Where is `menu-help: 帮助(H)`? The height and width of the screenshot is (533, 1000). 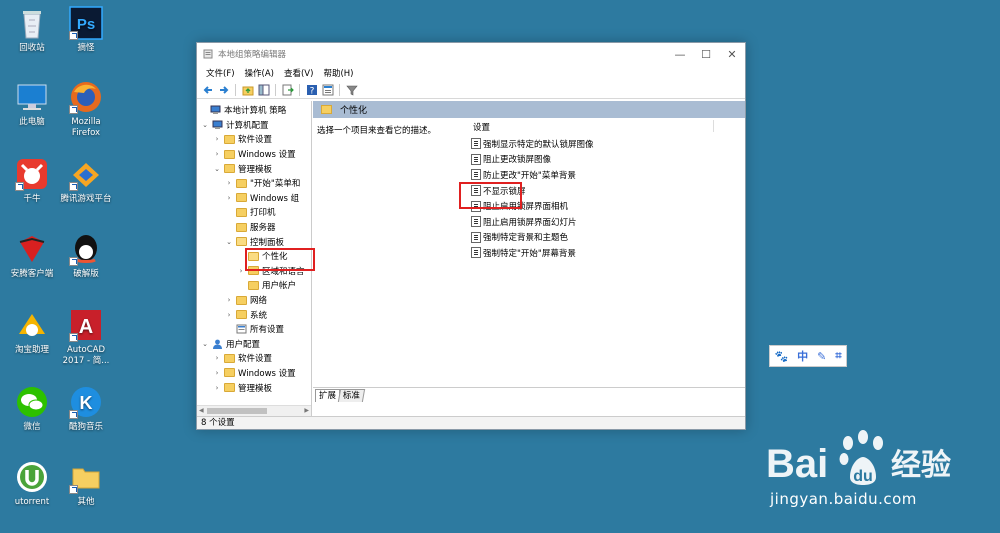 menu-help: 帮助(H) is located at coordinates (338, 73).